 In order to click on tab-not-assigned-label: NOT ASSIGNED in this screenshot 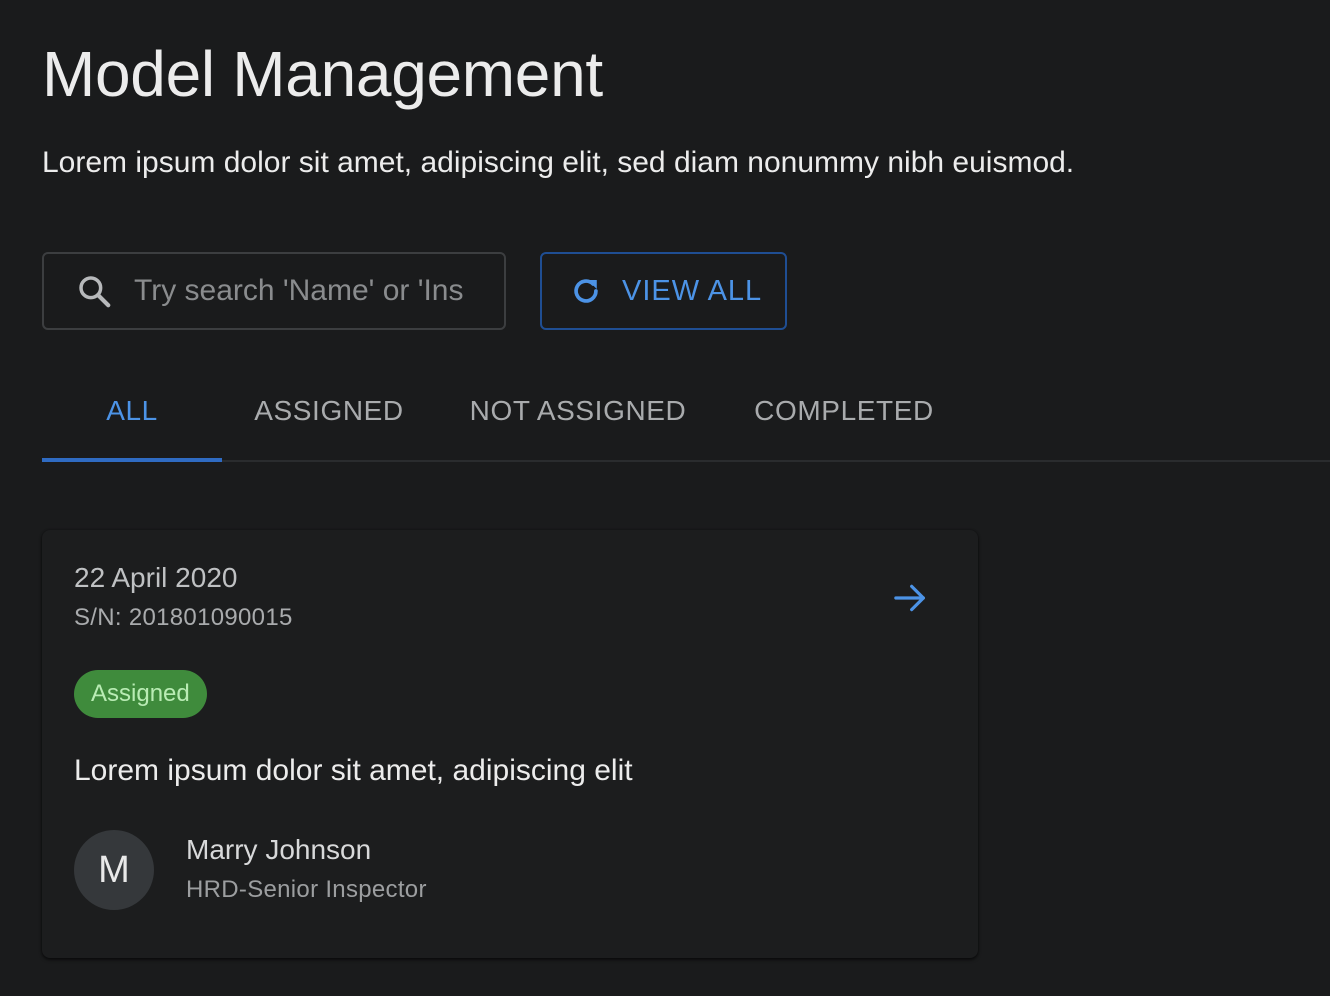, I will do `click(578, 410)`.